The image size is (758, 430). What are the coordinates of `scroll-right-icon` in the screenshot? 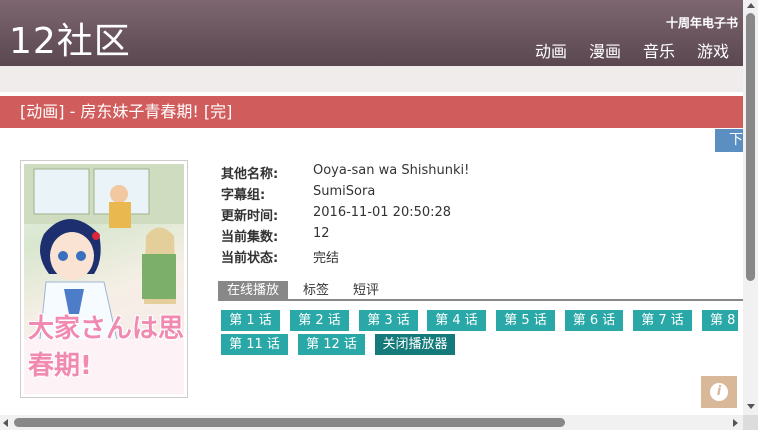 It's located at (735, 423).